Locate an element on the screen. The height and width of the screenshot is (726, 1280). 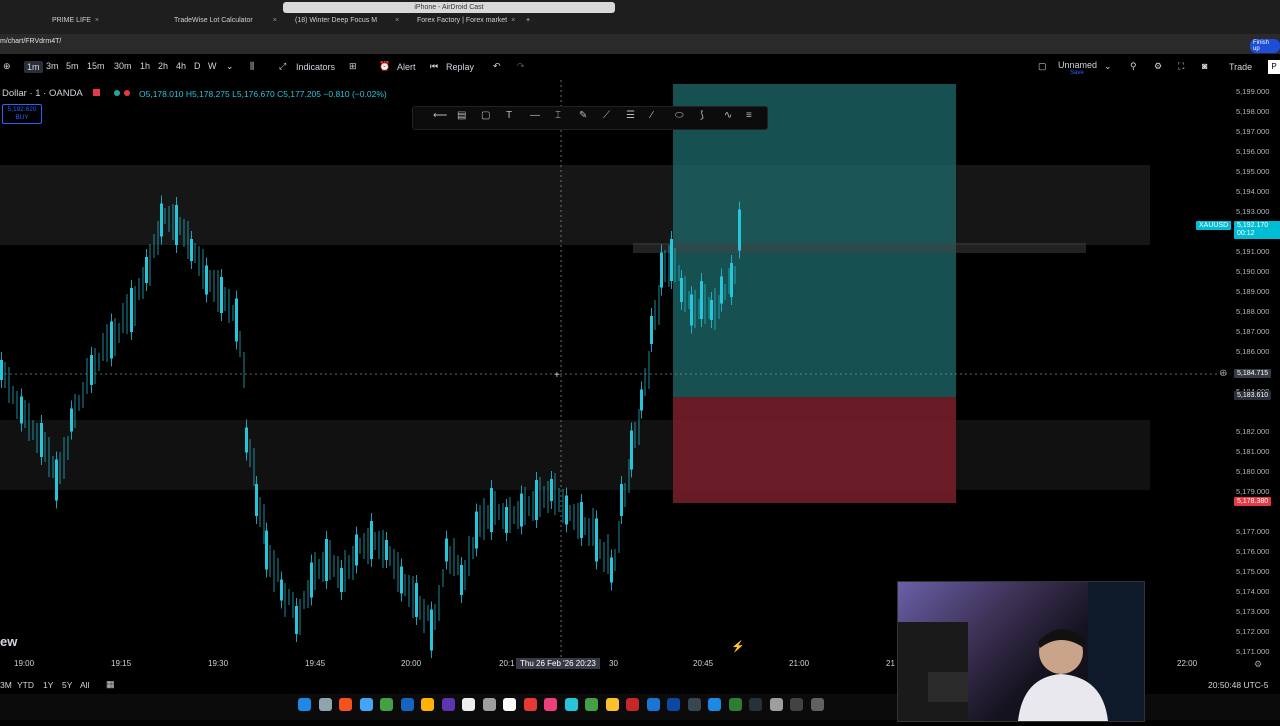
channel-tool-icon: ▤ is located at coordinates (461, 115).